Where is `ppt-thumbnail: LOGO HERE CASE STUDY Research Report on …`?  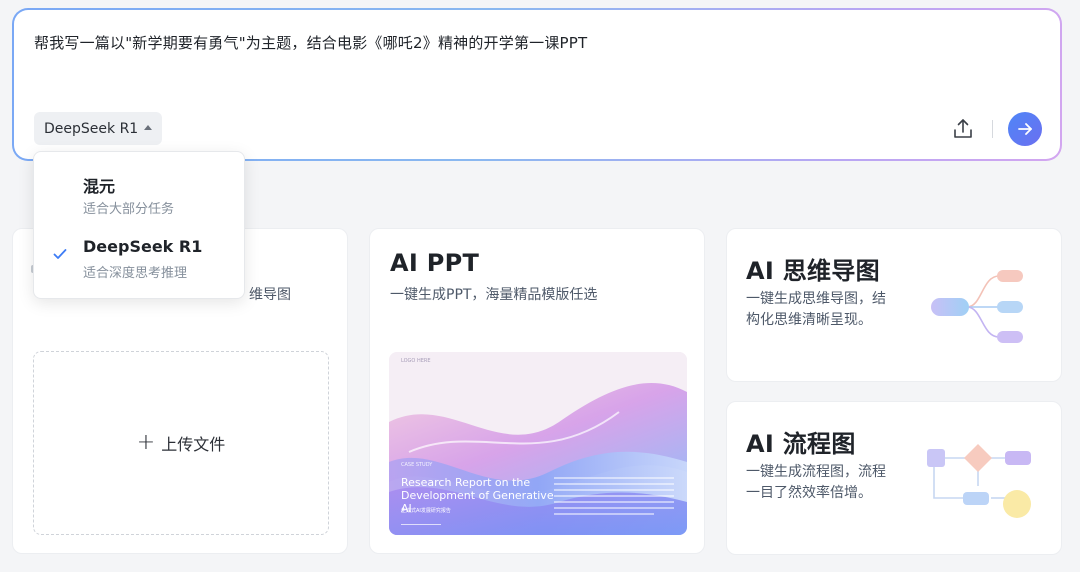
ppt-thumbnail: LOGO HERE CASE STUDY Research Report on … is located at coordinates (538, 443).